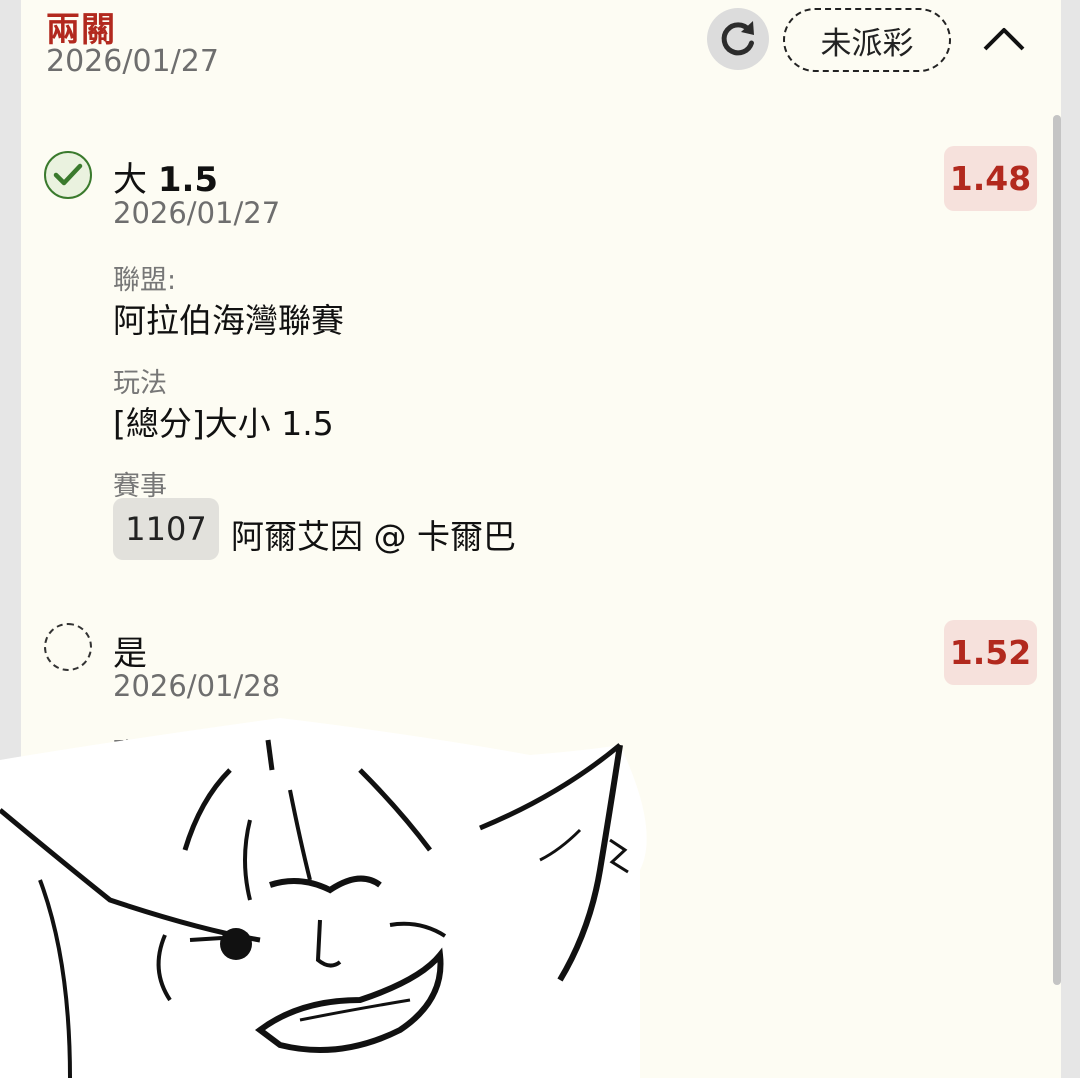 This screenshot has width=1080, height=1078. I want to click on check-circle-icon, so click(68, 175).